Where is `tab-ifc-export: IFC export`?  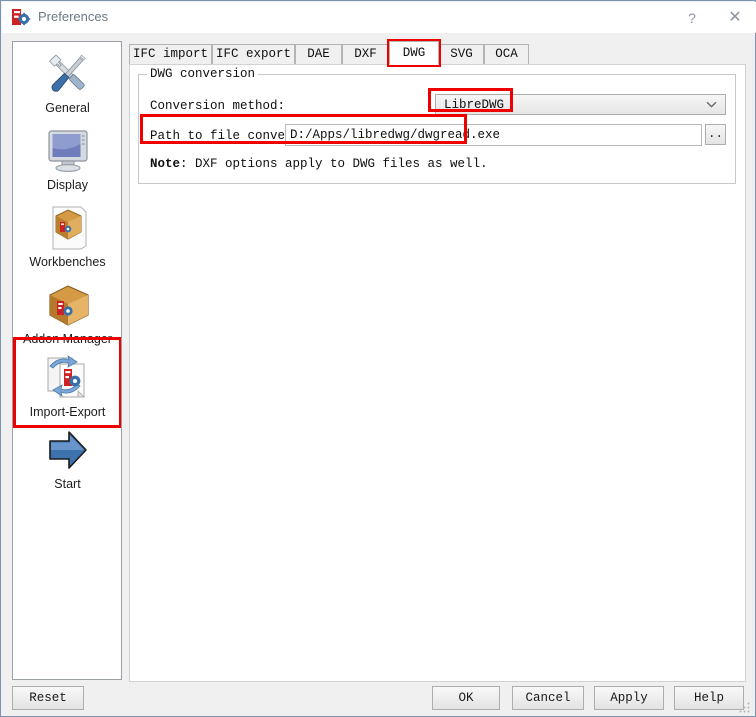 tab-ifc-export: IFC export is located at coordinates (253, 54).